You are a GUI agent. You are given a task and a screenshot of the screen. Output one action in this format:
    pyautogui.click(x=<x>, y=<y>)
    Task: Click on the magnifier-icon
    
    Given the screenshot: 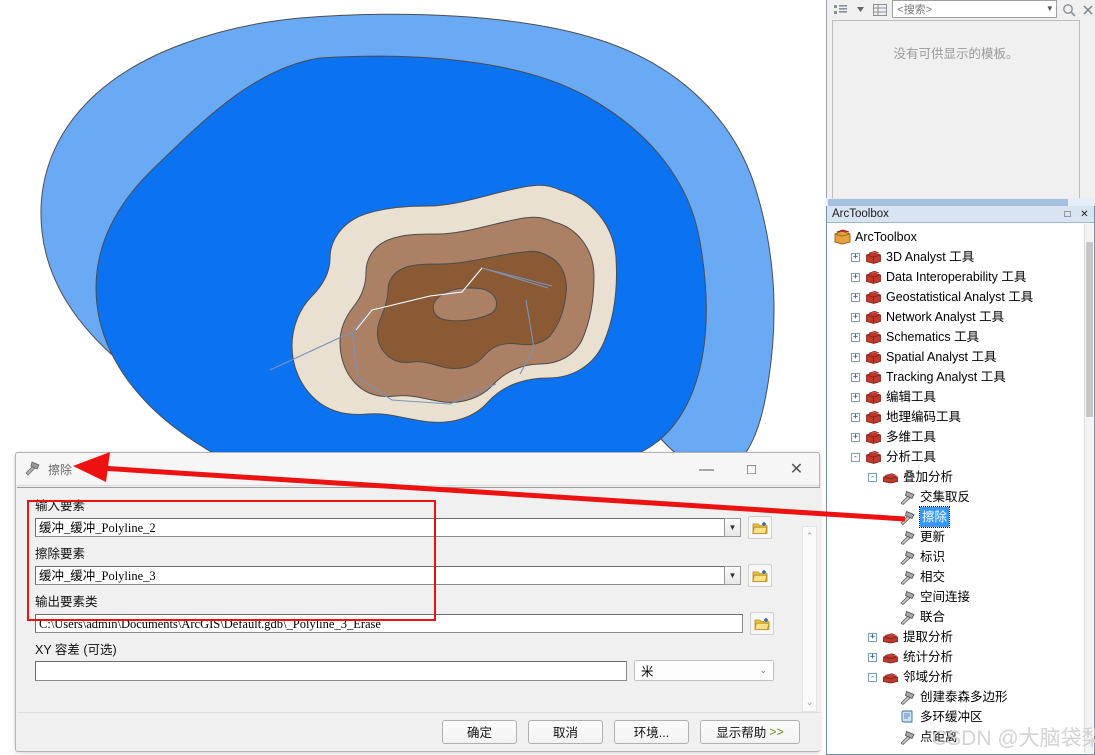 What is the action you would take?
    pyautogui.click(x=1068, y=9)
    